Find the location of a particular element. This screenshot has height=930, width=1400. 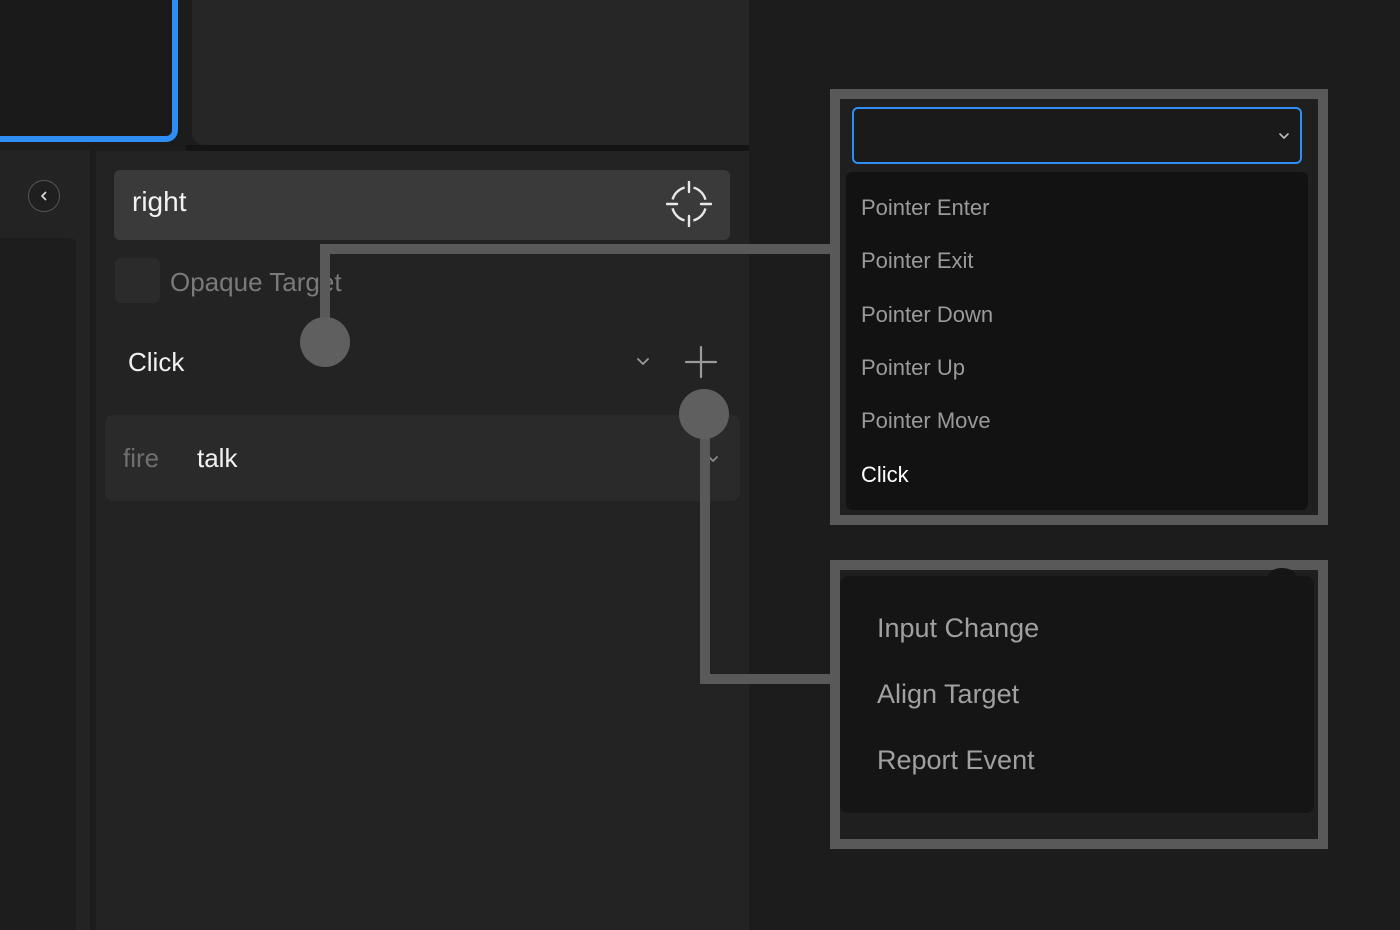

target-value: right is located at coordinates (159, 201).